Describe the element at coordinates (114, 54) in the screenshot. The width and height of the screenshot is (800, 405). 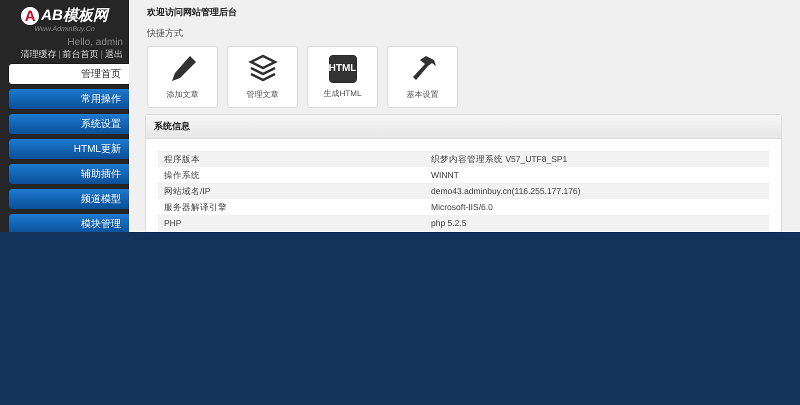
I see `header-link: 退出` at that location.